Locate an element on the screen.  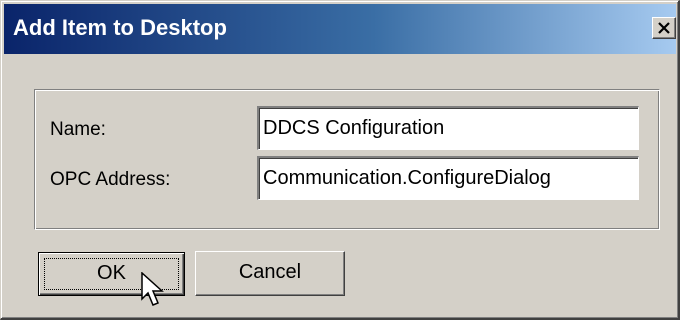
arrow-pointer-icon is located at coordinates (152, 289).